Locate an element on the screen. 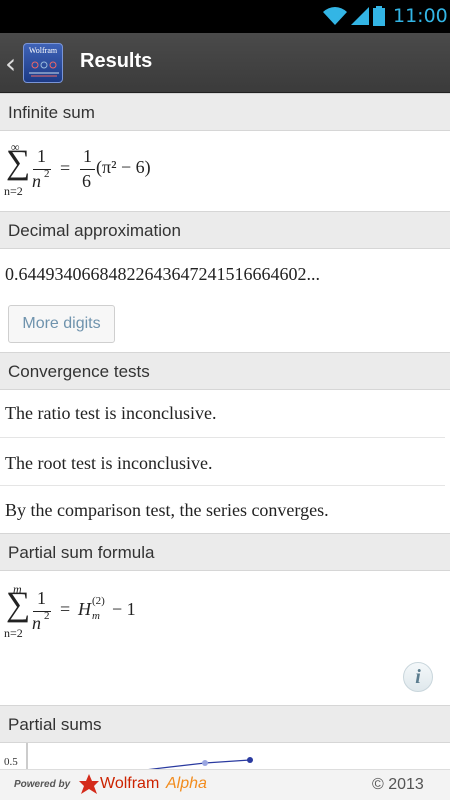 This screenshot has height=800, width=450. harmonic-order: (2) is located at coordinates (98, 601).